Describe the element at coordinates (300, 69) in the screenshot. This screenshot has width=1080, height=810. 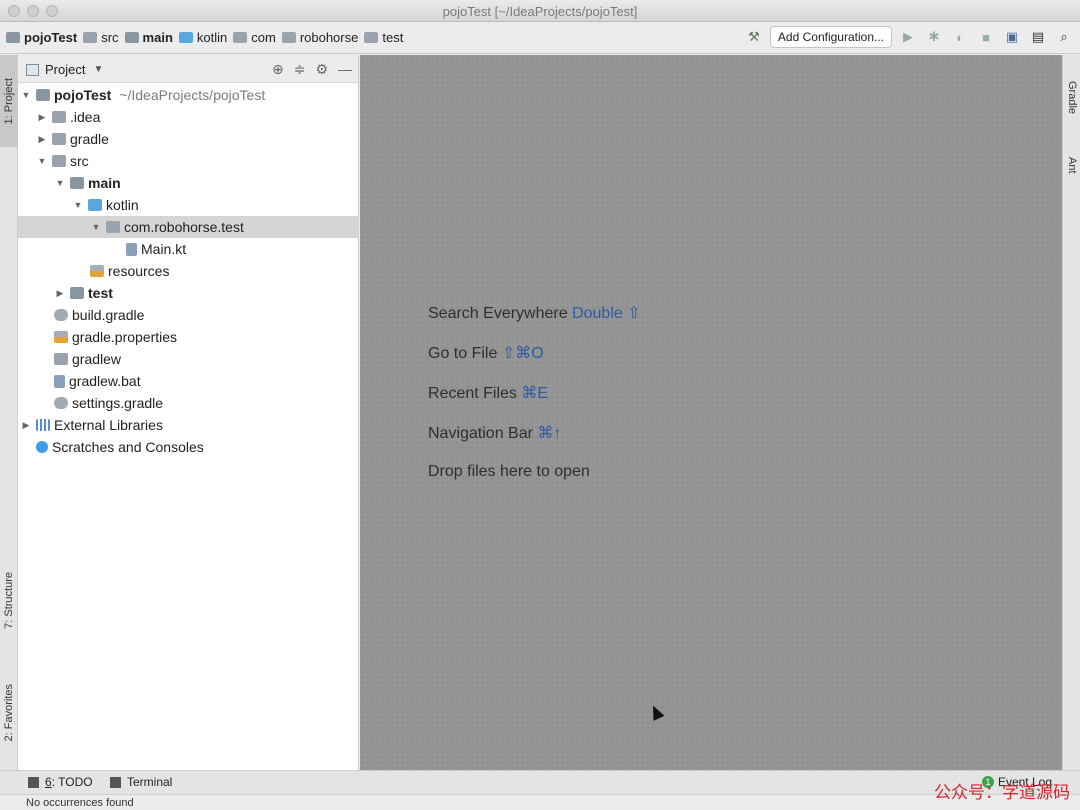
I see `collapse-all-icon: ≑` at that location.